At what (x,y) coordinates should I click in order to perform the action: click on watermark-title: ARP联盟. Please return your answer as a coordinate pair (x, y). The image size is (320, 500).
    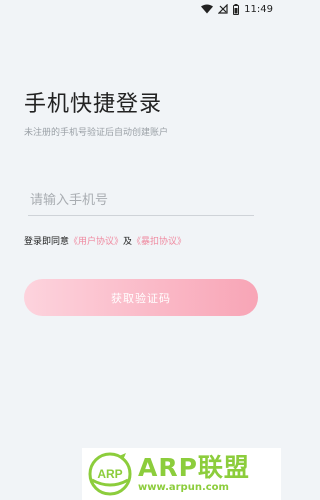
    Looking at the image, I should click on (194, 467).